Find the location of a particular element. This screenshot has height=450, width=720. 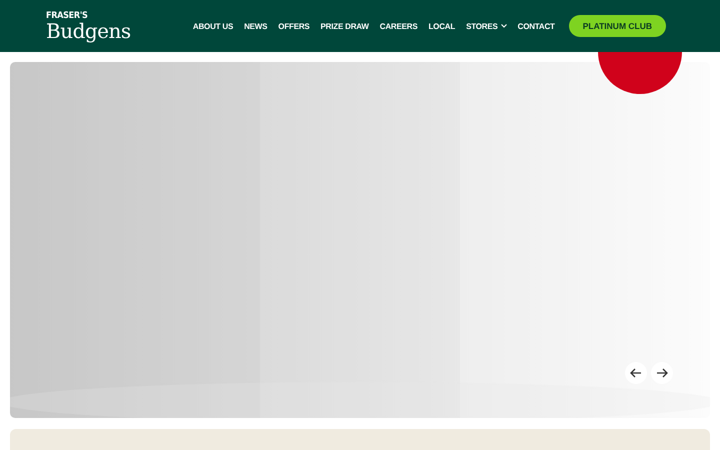

arrow-left-icon is located at coordinates (636, 373).